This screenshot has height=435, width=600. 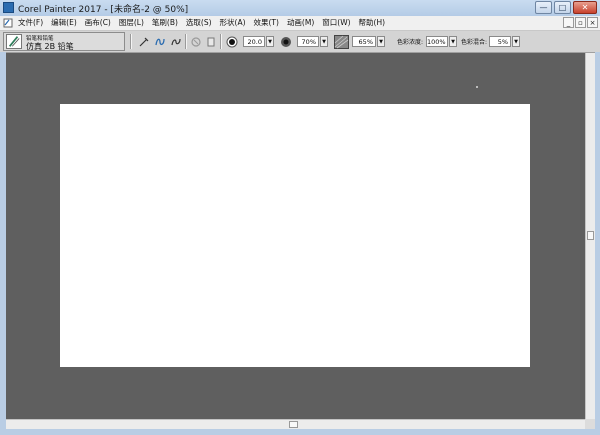 What do you see at coordinates (8, 7) in the screenshot?
I see `app-icon` at bounding box center [8, 7].